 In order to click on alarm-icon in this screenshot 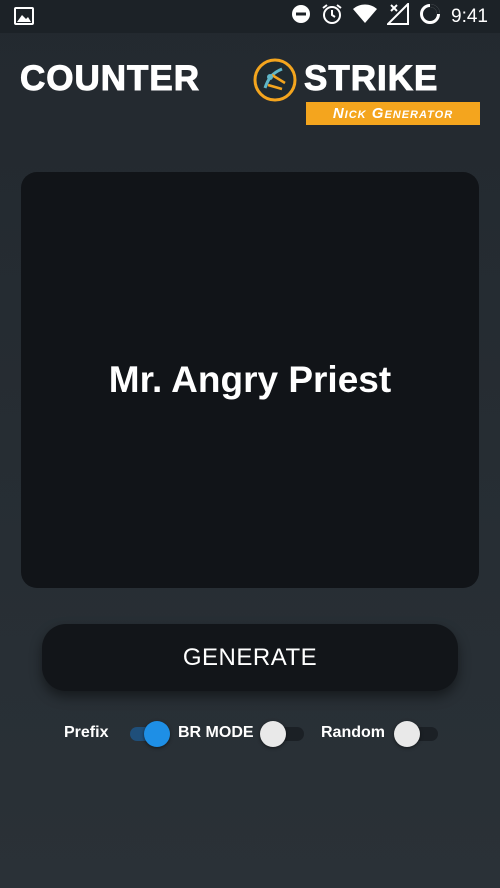, I will do `click(332, 16)`.